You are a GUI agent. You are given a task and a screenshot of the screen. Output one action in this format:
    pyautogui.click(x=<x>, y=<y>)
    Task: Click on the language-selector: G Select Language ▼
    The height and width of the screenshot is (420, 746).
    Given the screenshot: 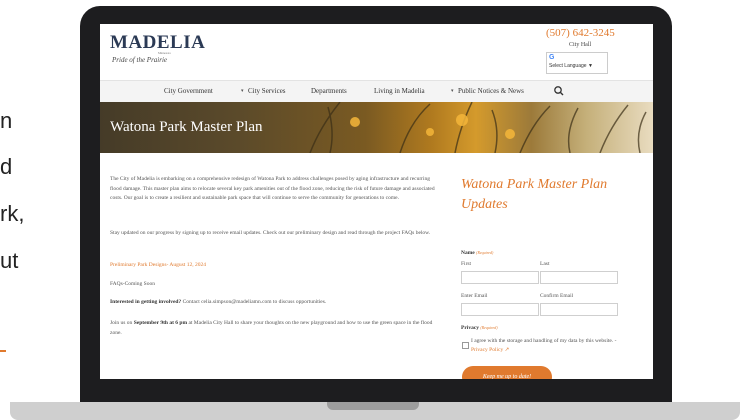 What is the action you would take?
    pyautogui.click(x=577, y=63)
    